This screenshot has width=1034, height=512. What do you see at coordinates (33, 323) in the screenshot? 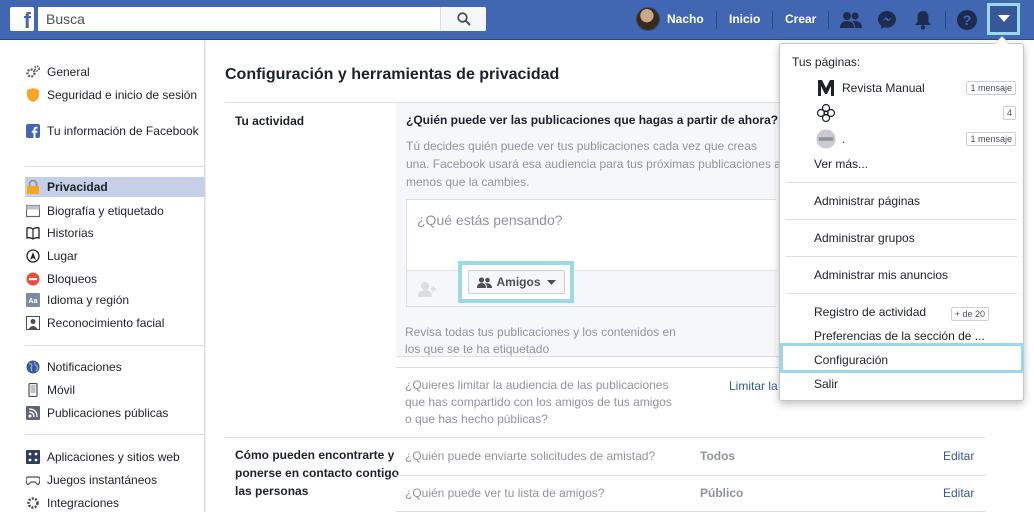
I see `face-icon` at bounding box center [33, 323].